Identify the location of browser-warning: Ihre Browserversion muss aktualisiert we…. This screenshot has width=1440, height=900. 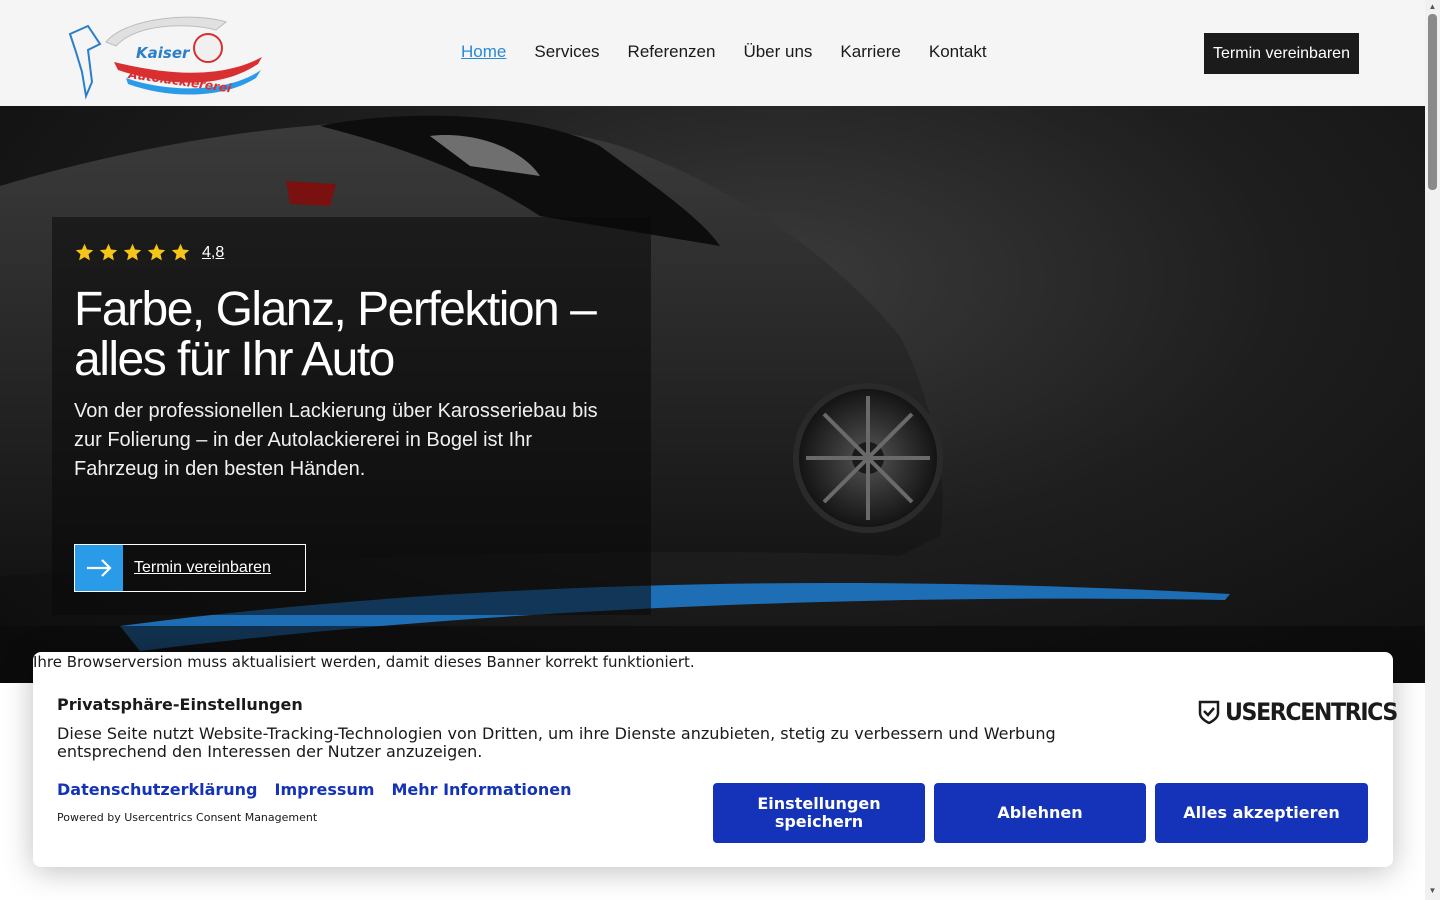
(364, 662).